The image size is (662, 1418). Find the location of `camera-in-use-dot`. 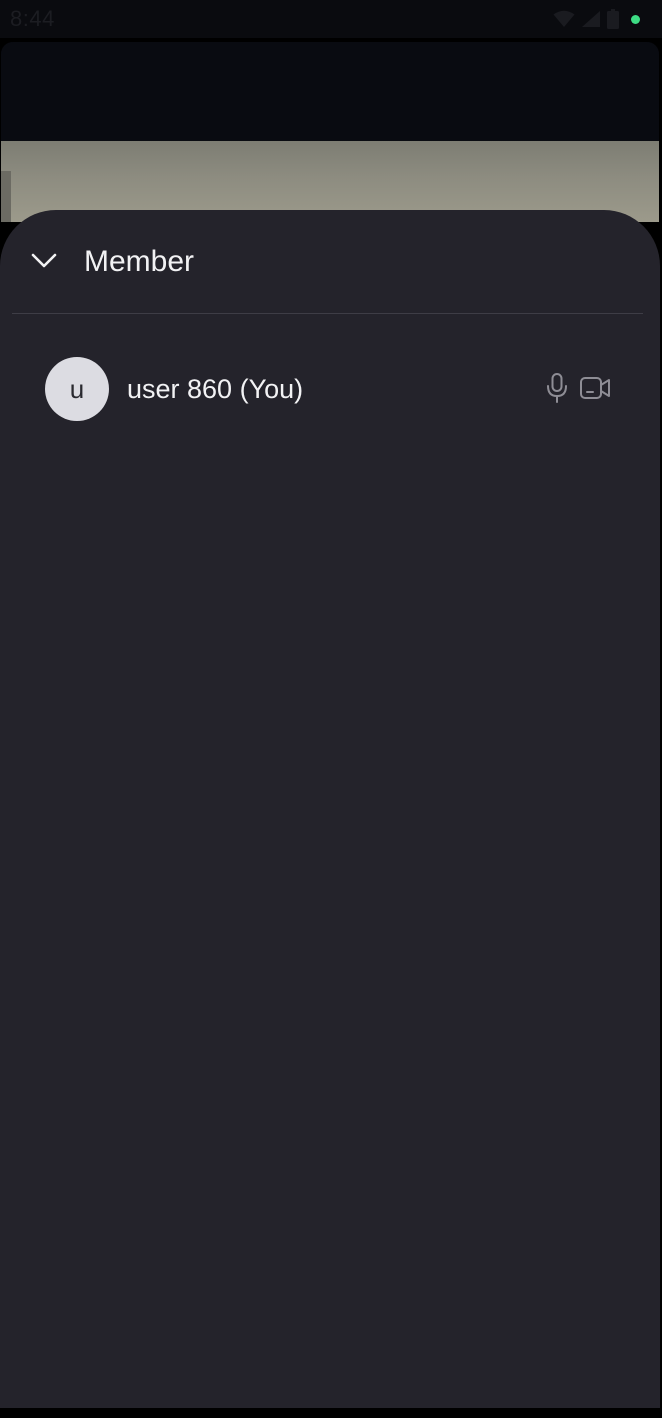

camera-in-use-dot is located at coordinates (635, 19).